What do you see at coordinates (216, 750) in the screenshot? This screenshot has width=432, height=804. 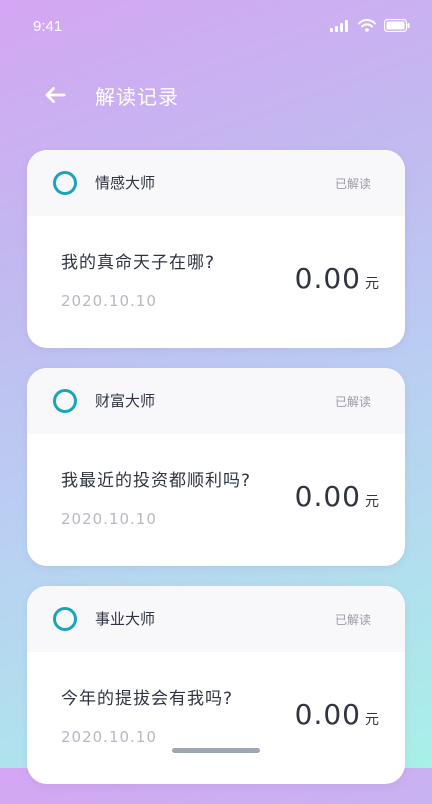 I see `home-indicator` at bounding box center [216, 750].